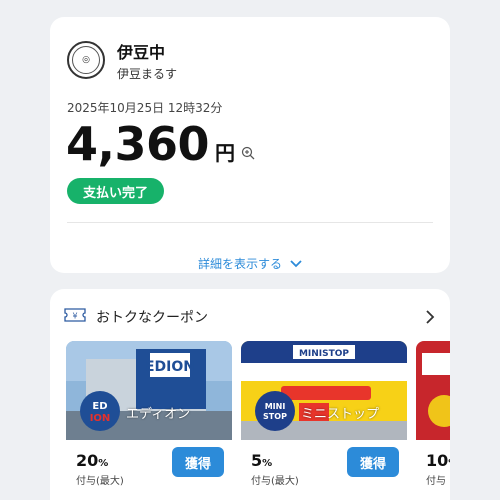 The image size is (500, 500). Describe the element at coordinates (100, 418) in the screenshot. I see `svg-text: ION` at that location.